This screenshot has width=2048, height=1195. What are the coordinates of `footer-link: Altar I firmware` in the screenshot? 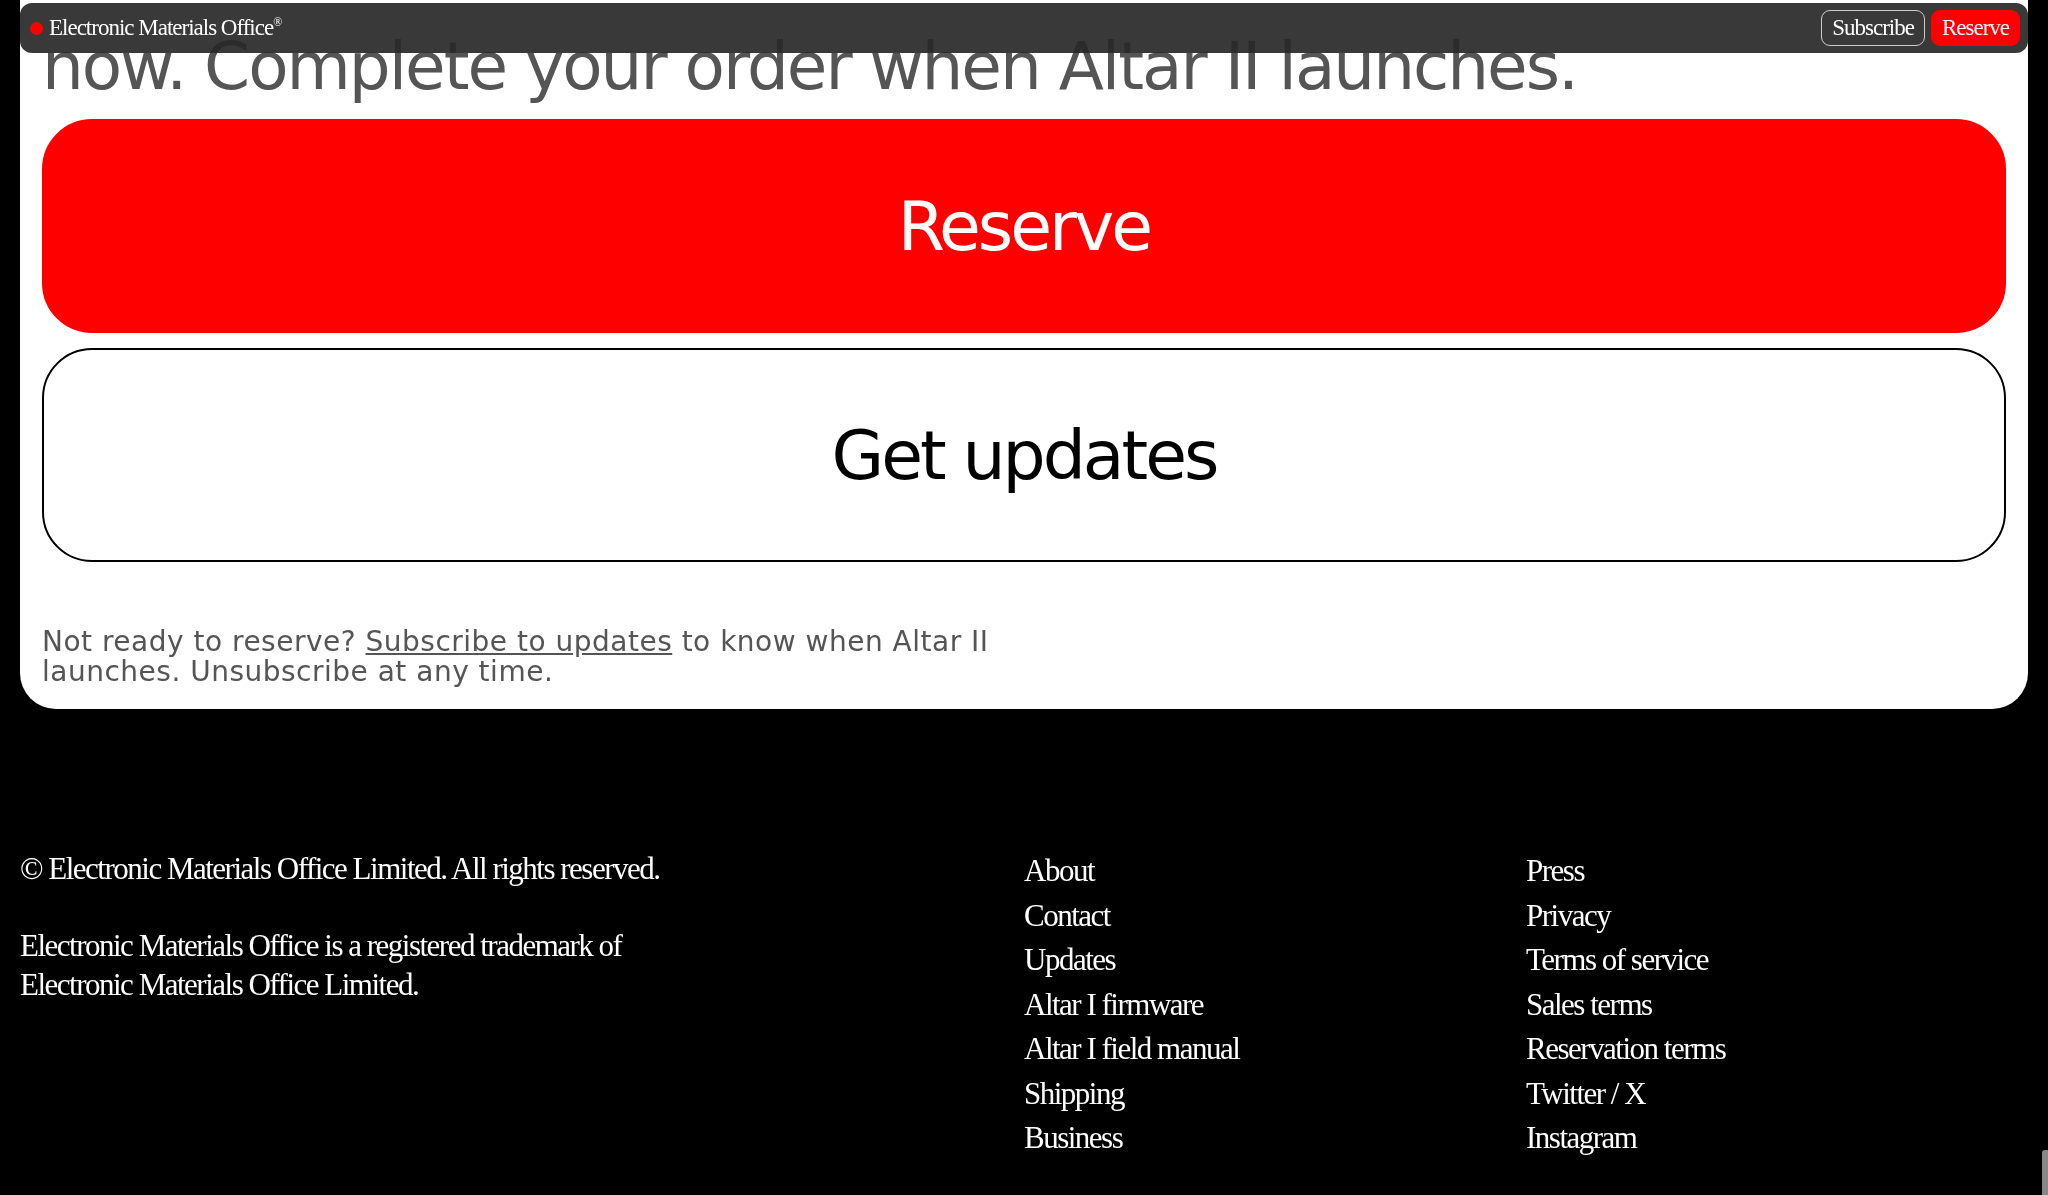 It's located at (1114, 1004).